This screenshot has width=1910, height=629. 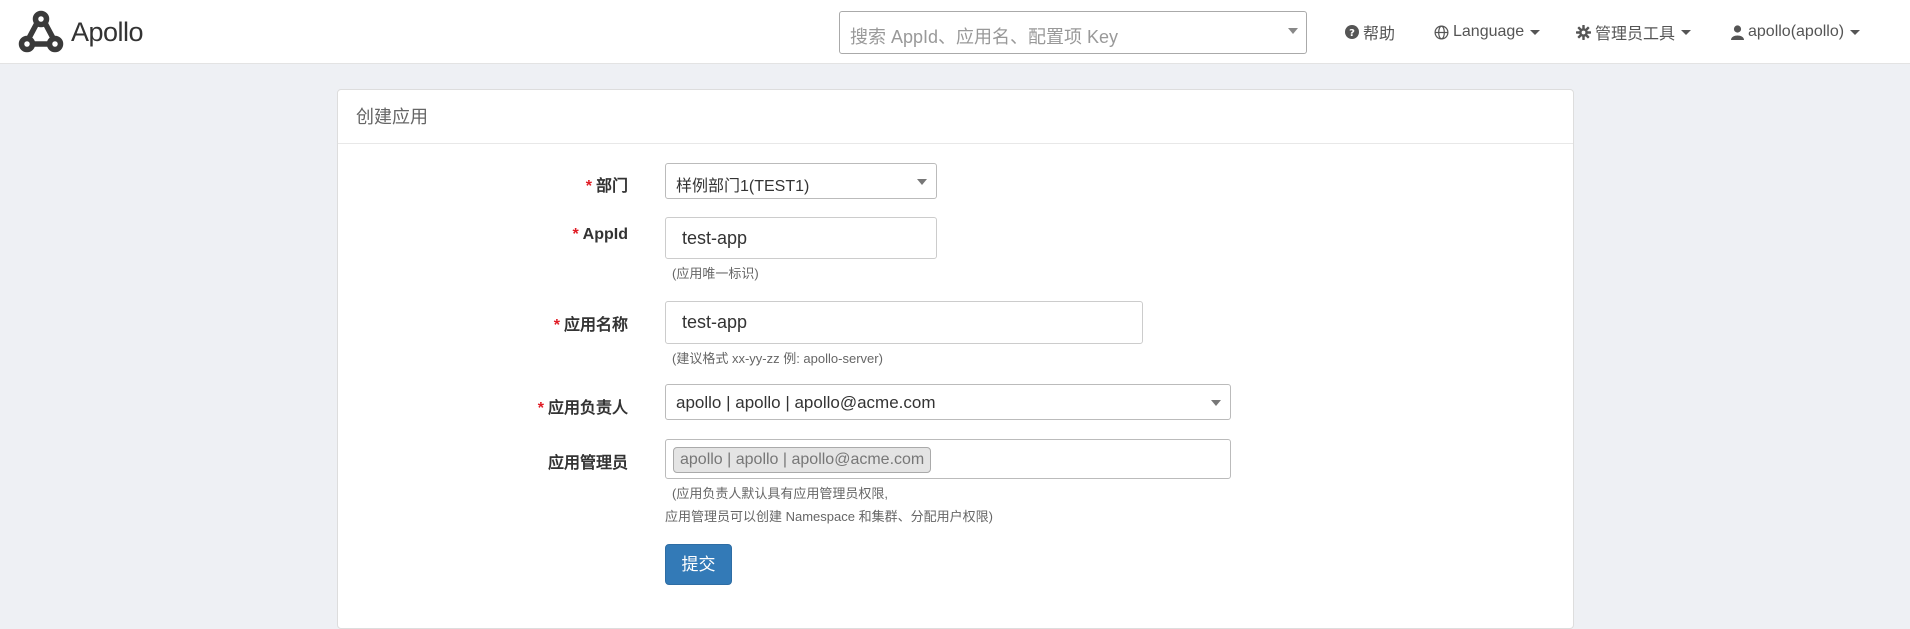 I want to click on brand: Apollo, so click(x=81, y=32).